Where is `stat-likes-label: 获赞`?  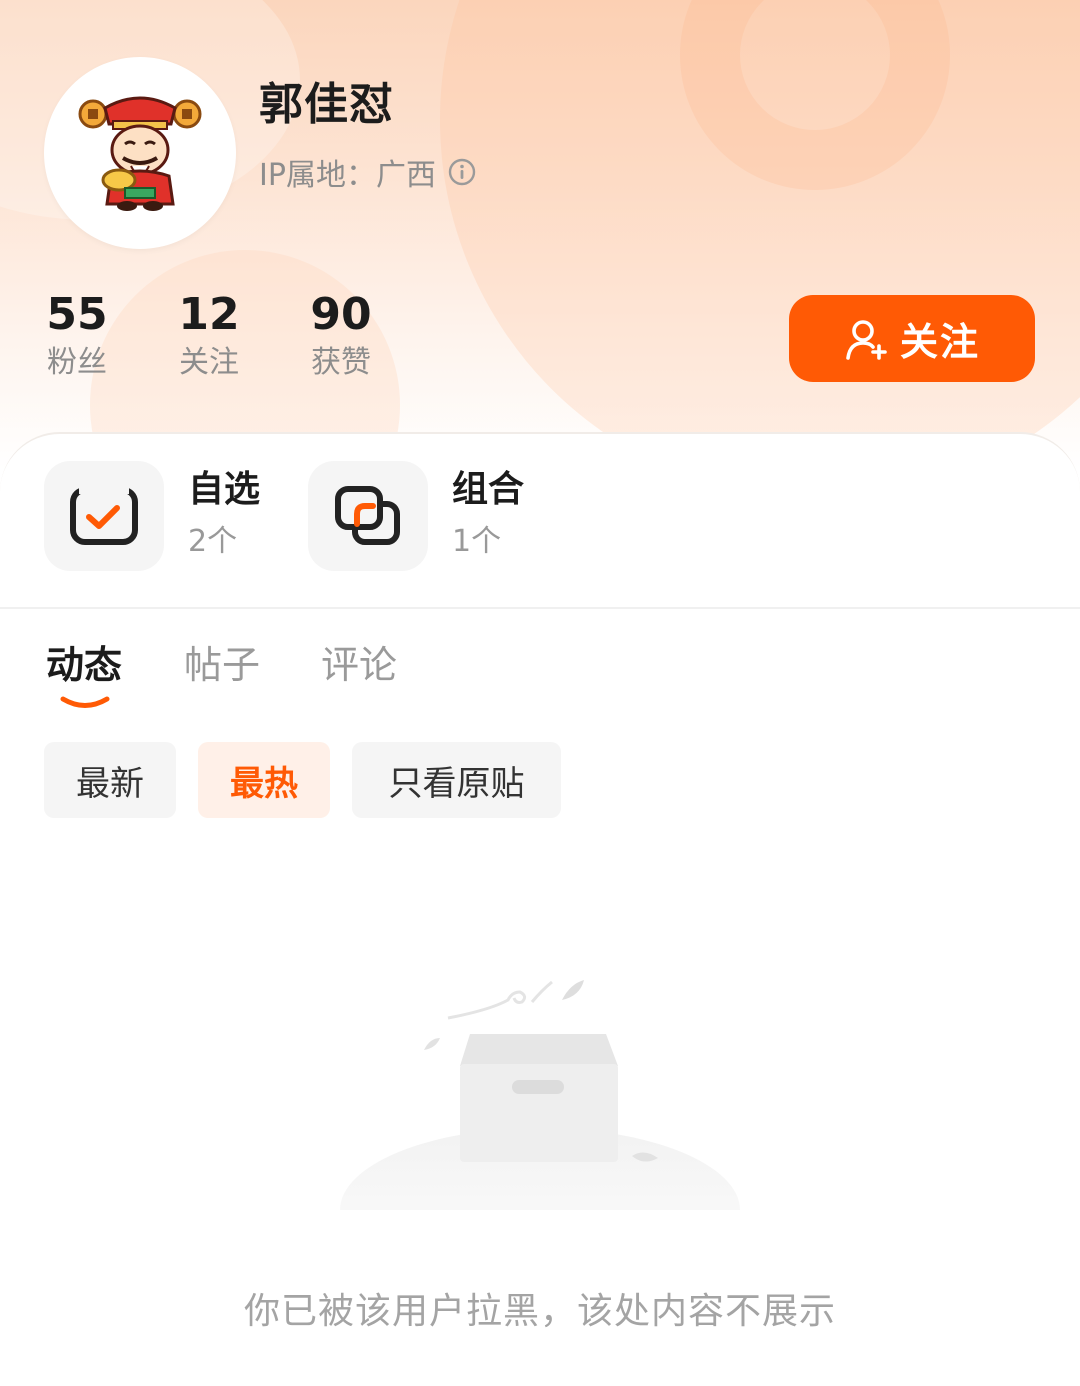
stat-likes-label: 获赞 is located at coordinates (341, 362).